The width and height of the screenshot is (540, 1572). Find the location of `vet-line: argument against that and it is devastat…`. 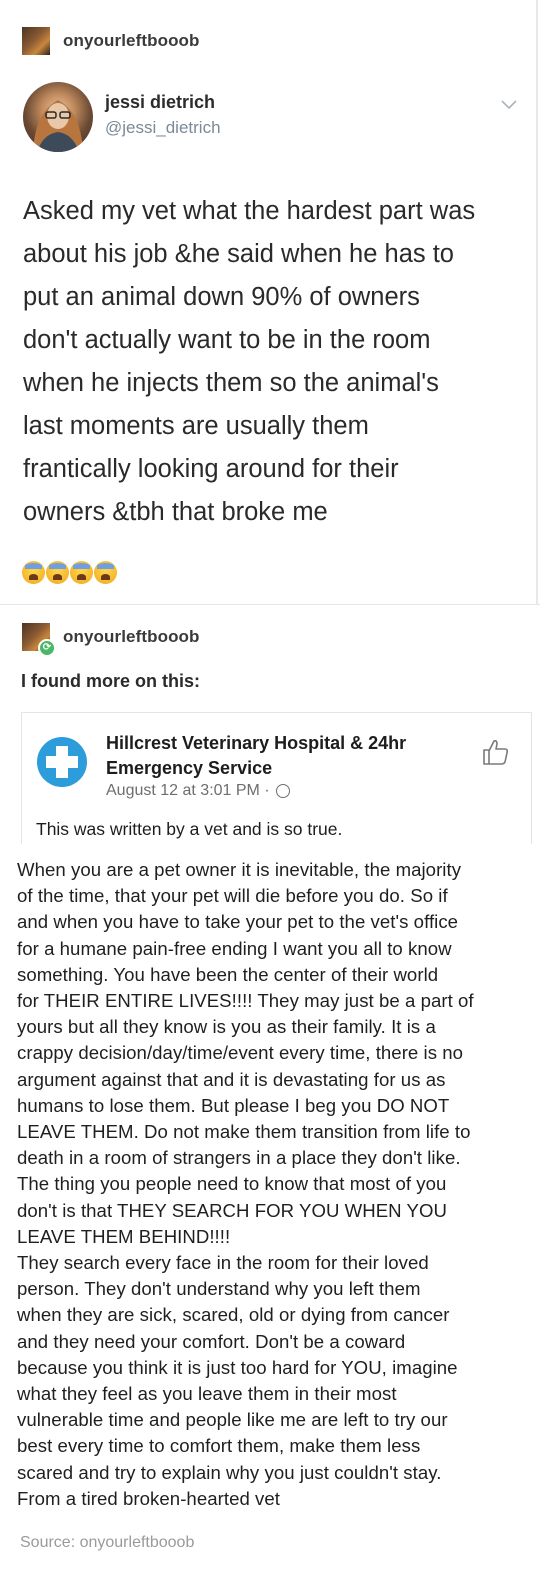

vet-line: argument against that and it is devastat… is located at coordinates (231, 1079).